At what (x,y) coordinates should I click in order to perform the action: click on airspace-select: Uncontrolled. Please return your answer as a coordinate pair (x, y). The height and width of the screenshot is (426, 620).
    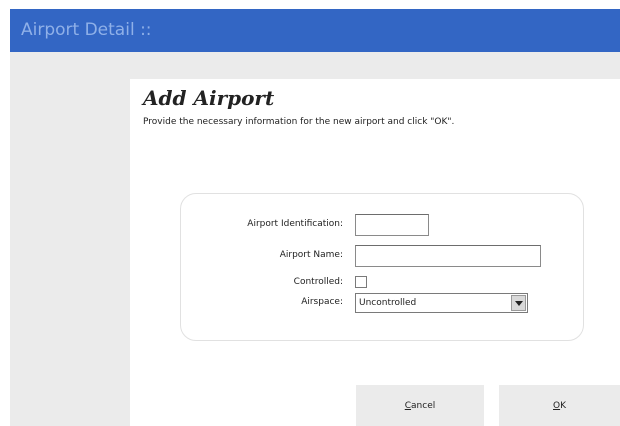
    Looking at the image, I should click on (441, 303).